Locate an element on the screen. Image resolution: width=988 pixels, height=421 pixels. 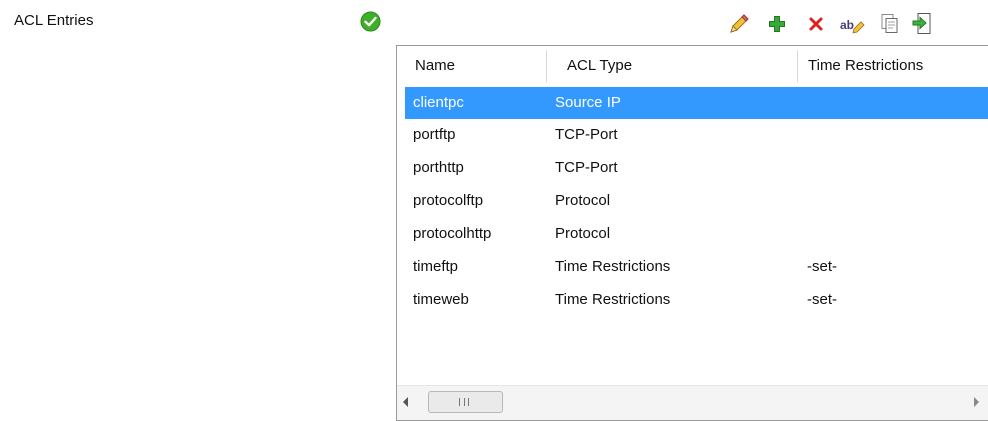
rename-ab-icon: ab is located at coordinates (852, 24).